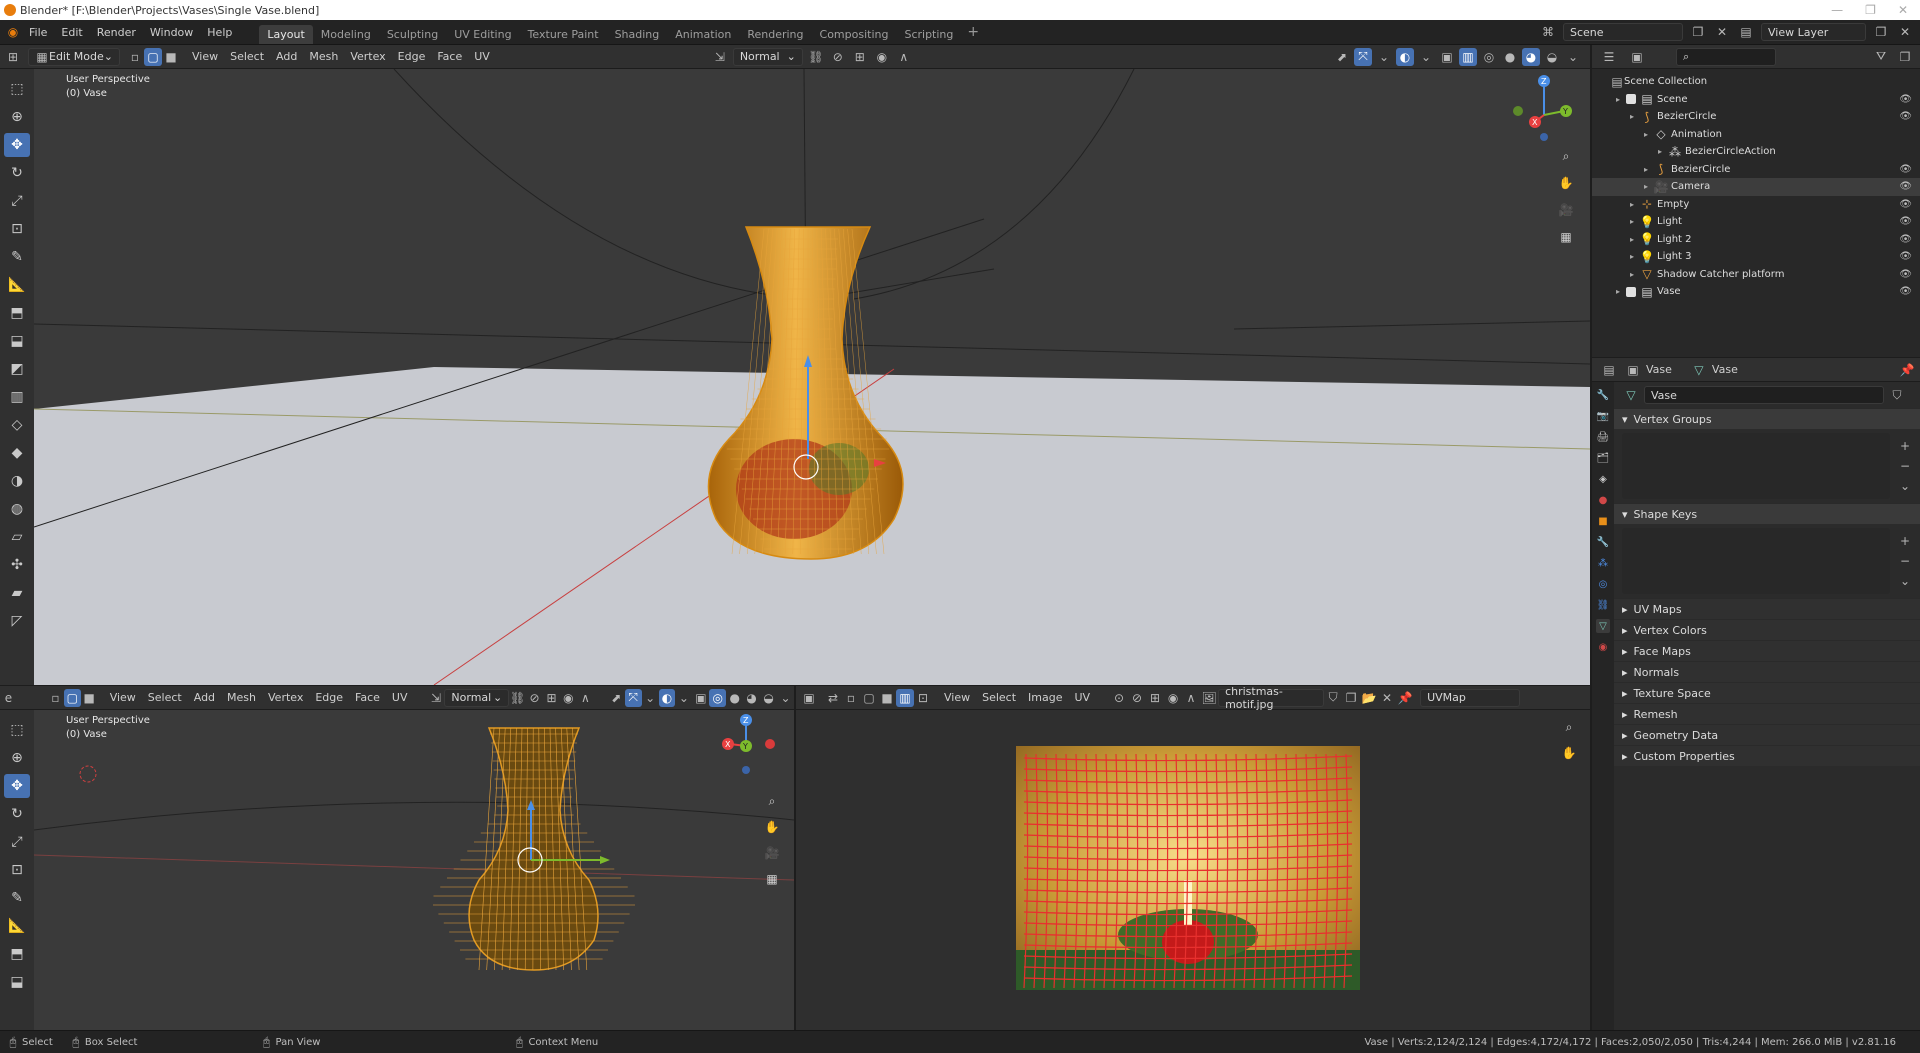  Describe the element at coordinates (205, 56) in the screenshot. I see `menu-view: View` at that location.